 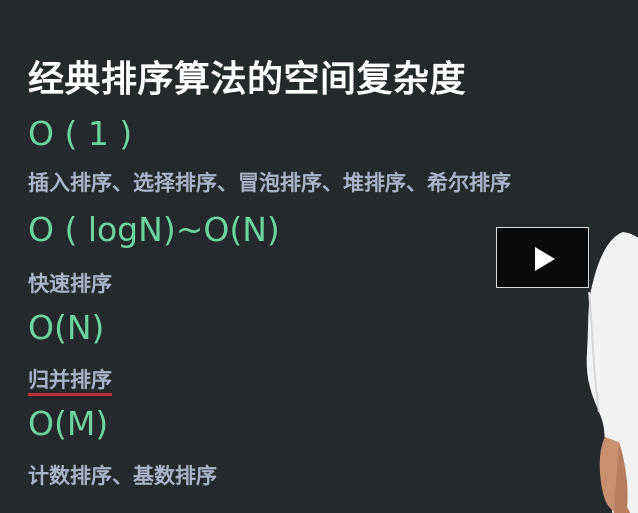 I want to click on complexity-ologn: O ( logN)~O(N), so click(x=154, y=229).